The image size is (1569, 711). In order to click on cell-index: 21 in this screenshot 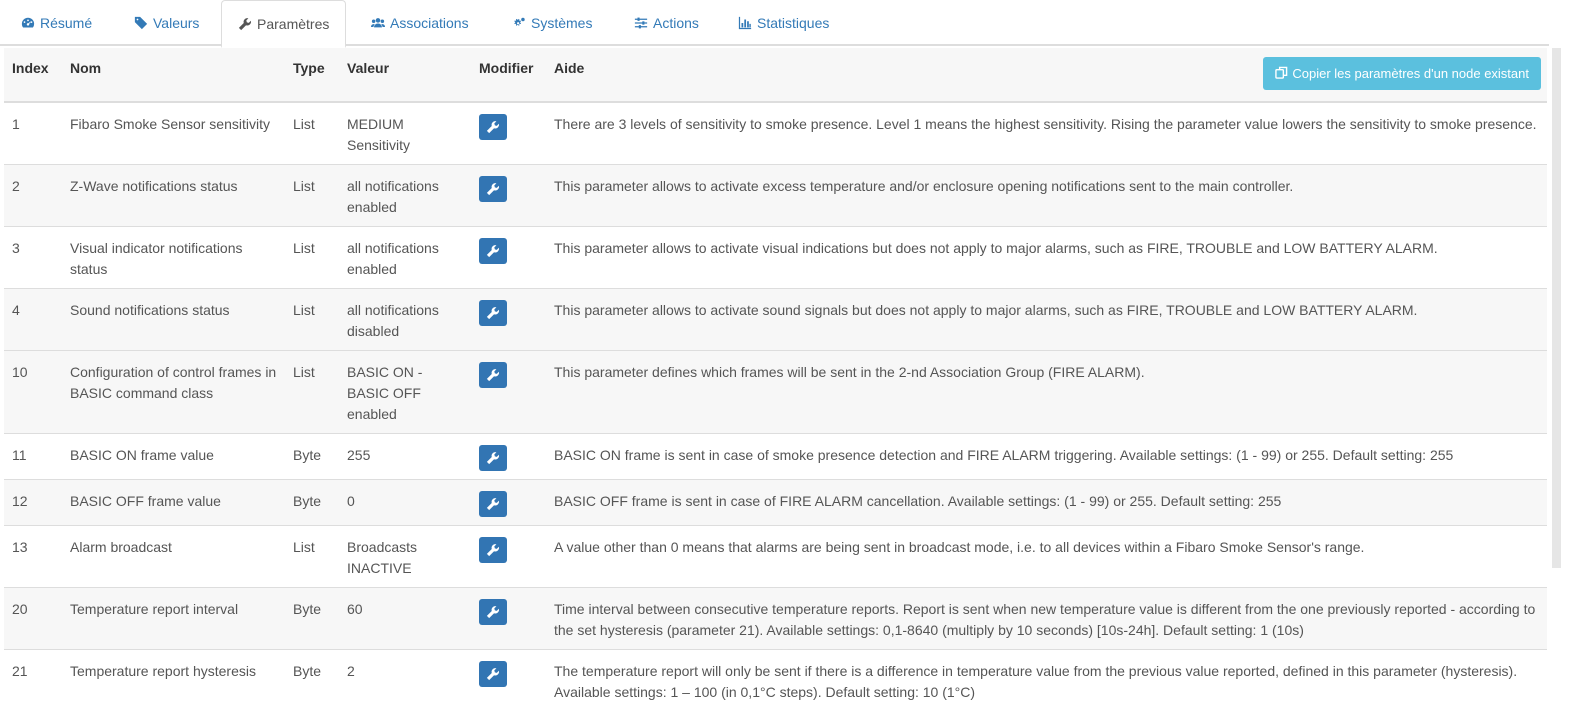, I will do `click(33, 680)`.